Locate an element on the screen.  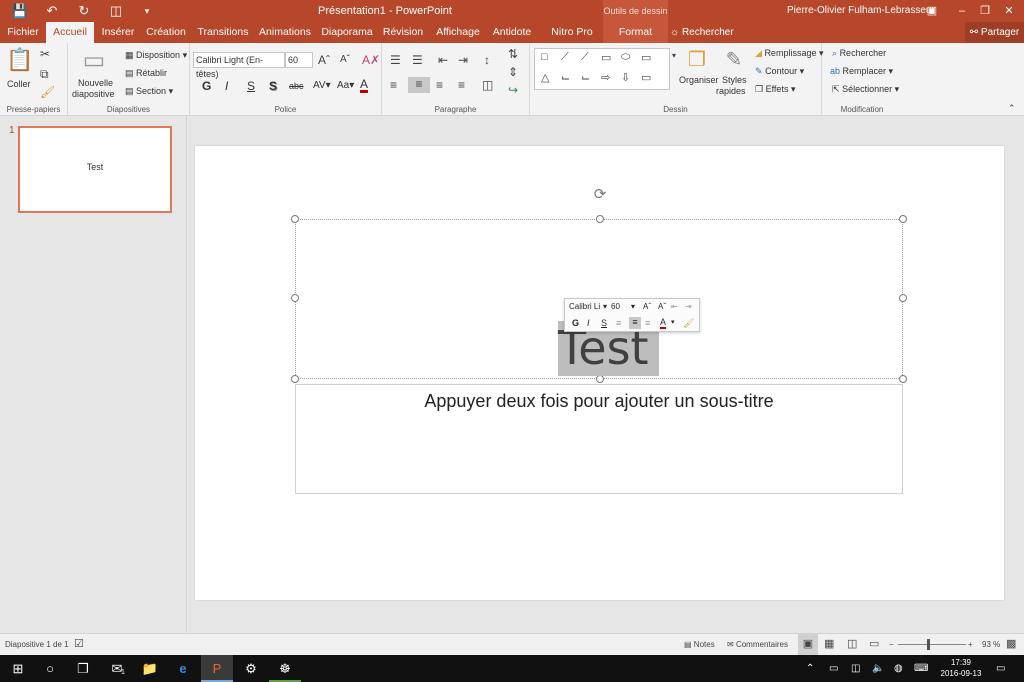
taskbar-clock: 17:39 2016-09-13 is located at coordinates (961, 668).